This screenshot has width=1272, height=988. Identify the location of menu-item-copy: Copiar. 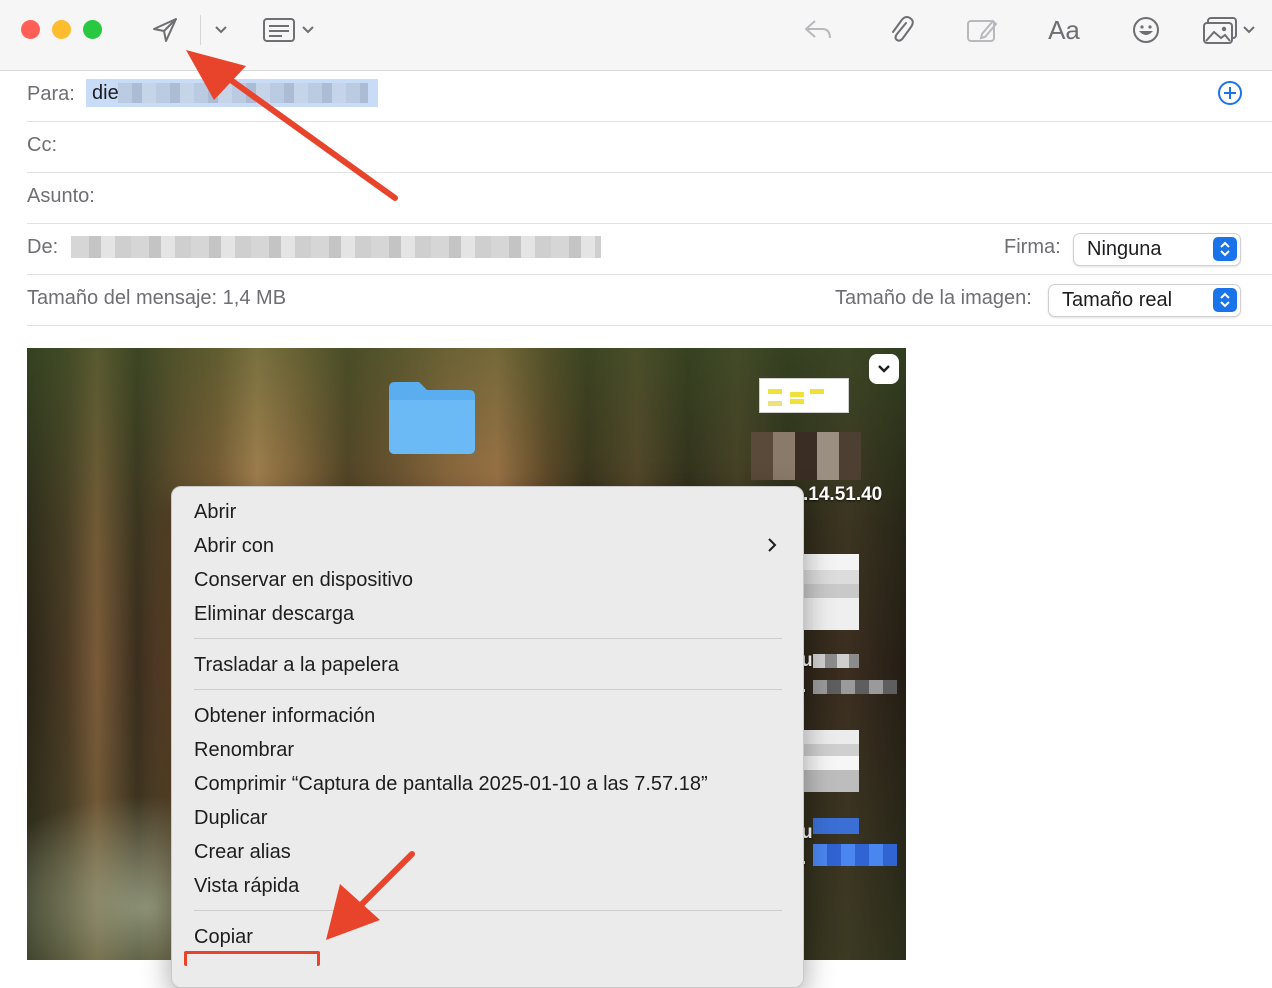
(223, 937).